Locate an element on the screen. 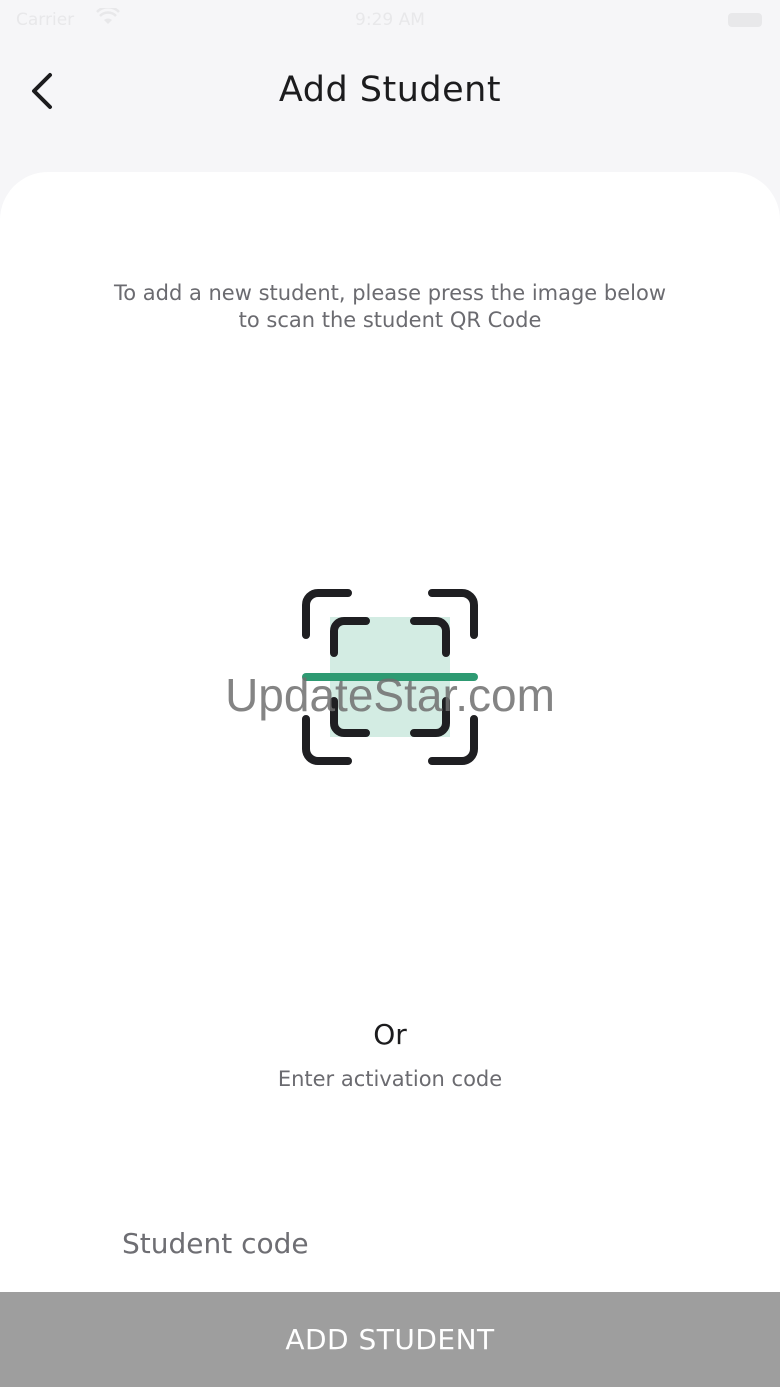 Image resolution: width=780 pixels, height=1387 pixels. status-bar: Carrier 9:29 AM is located at coordinates (390, 20).